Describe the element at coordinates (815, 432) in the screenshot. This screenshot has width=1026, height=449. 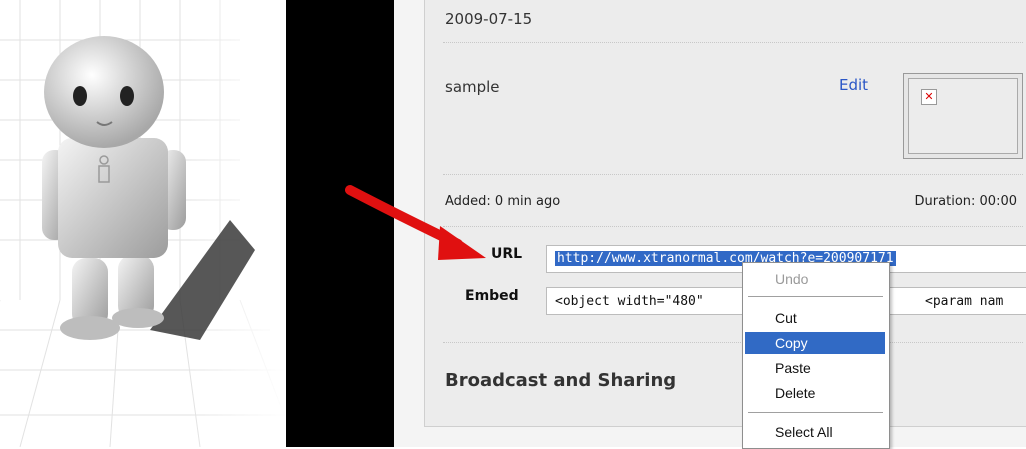
I see `menu-item-select-all: Select All` at that location.